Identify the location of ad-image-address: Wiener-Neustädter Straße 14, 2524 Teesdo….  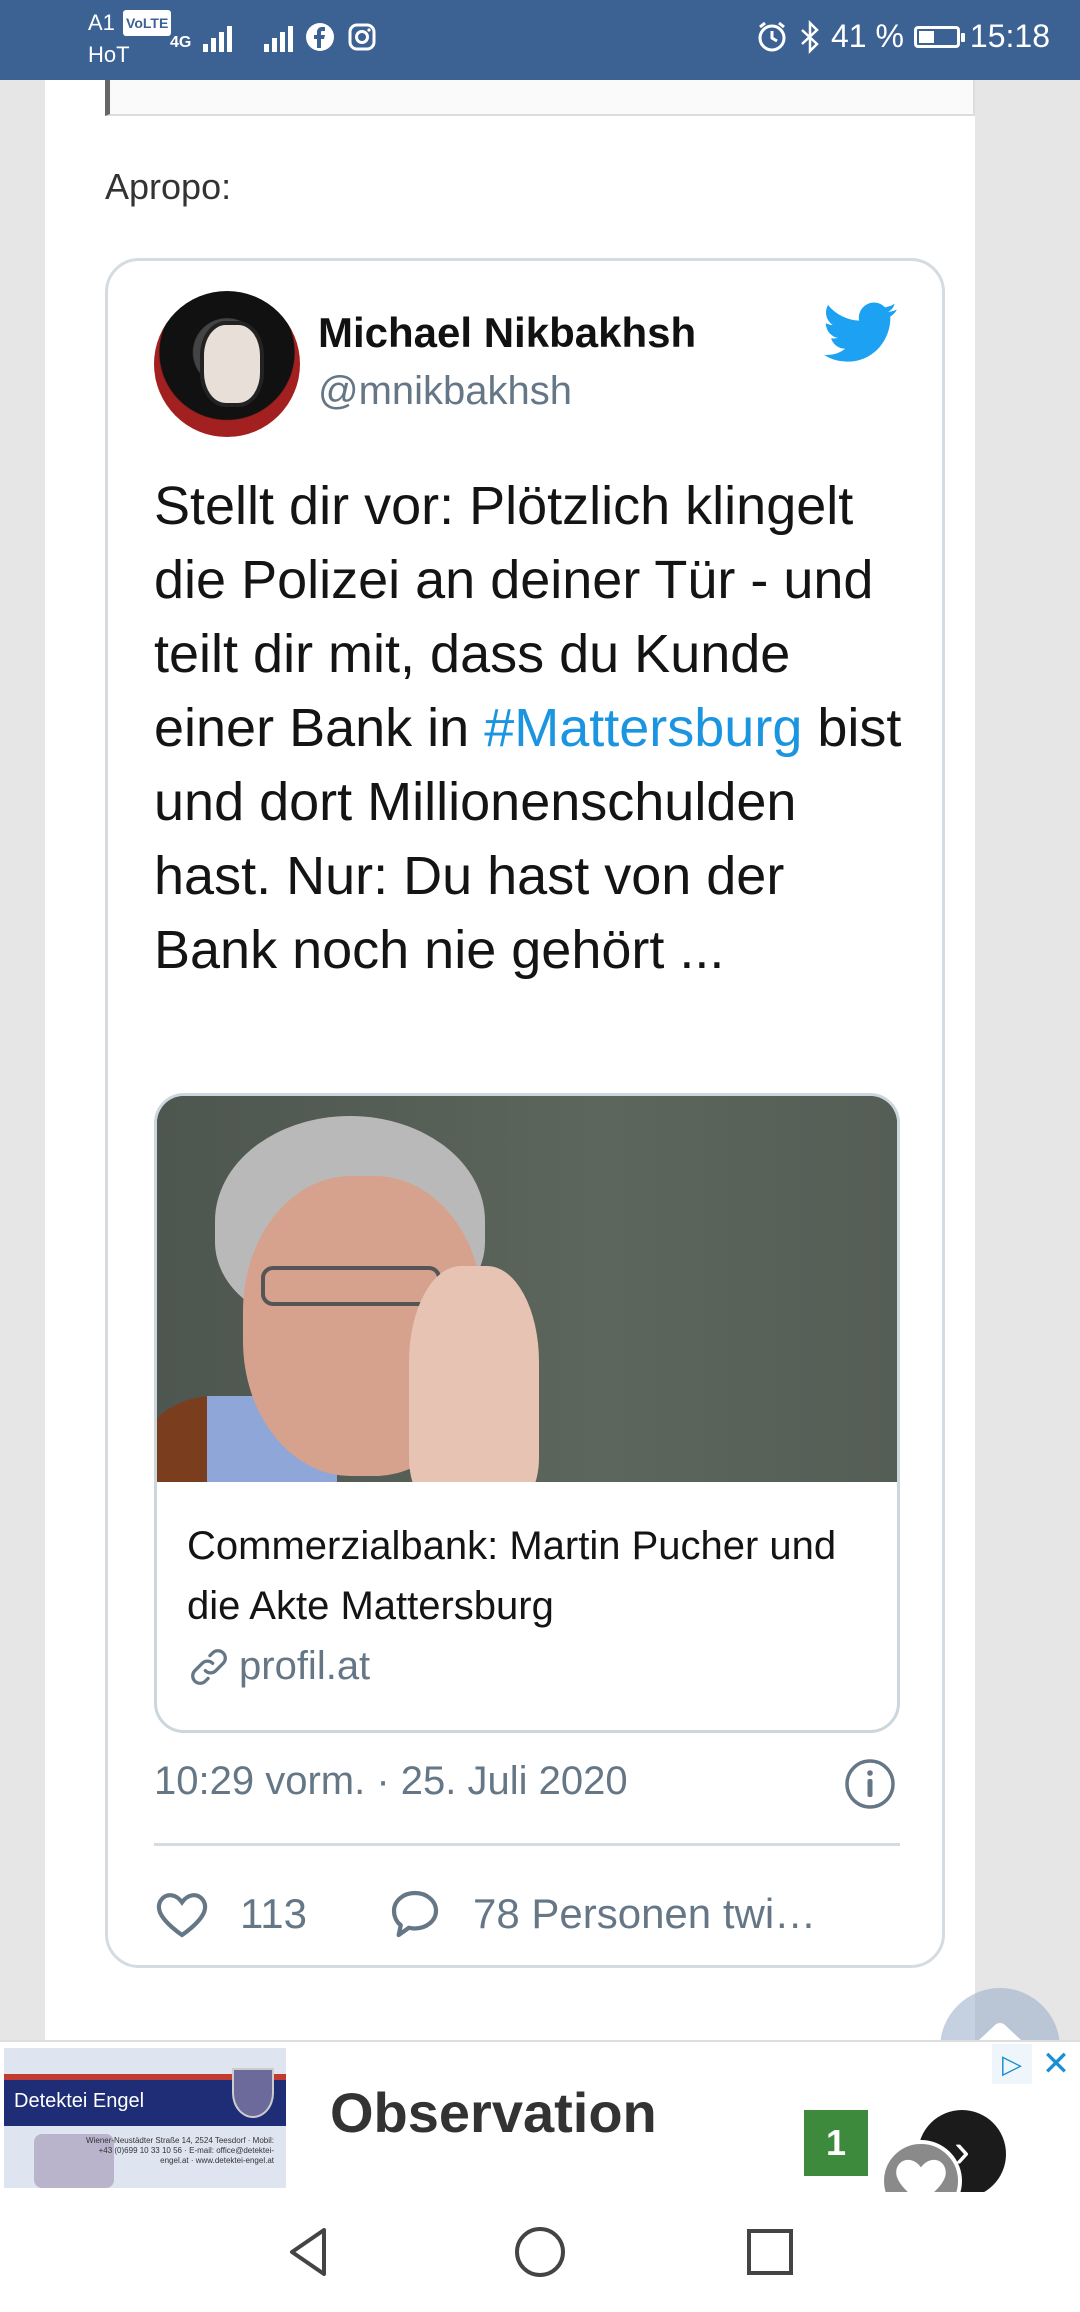
(180, 2150).